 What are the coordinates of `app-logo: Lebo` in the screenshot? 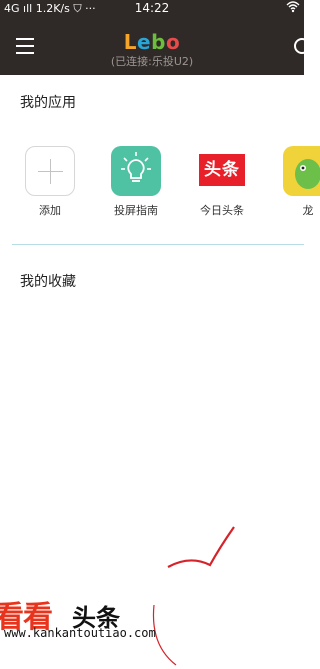 It's located at (152, 42).